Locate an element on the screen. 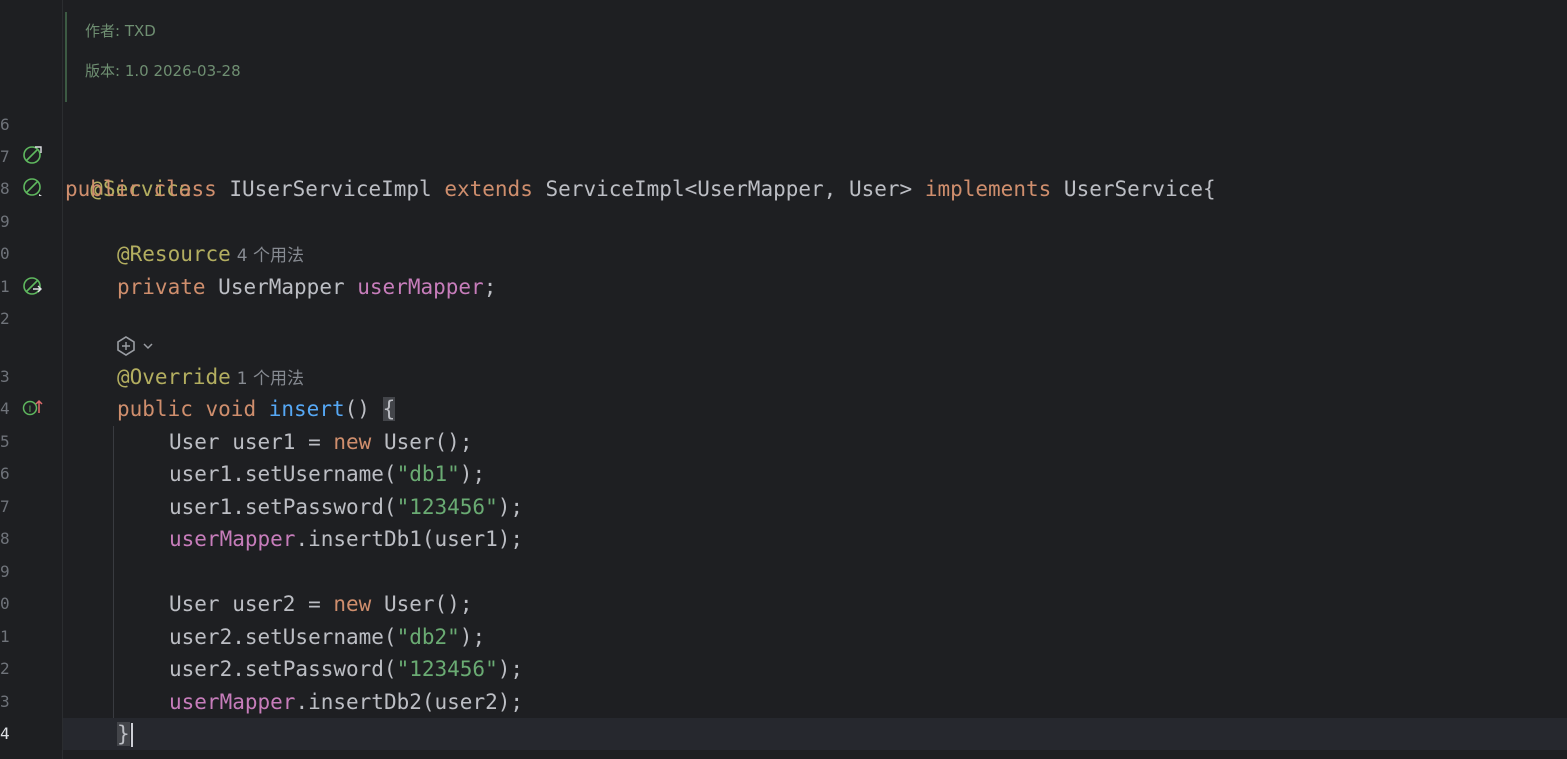 The height and width of the screenshot is (759, 1567). line-number: 5 is located at coordinates (5, 441).